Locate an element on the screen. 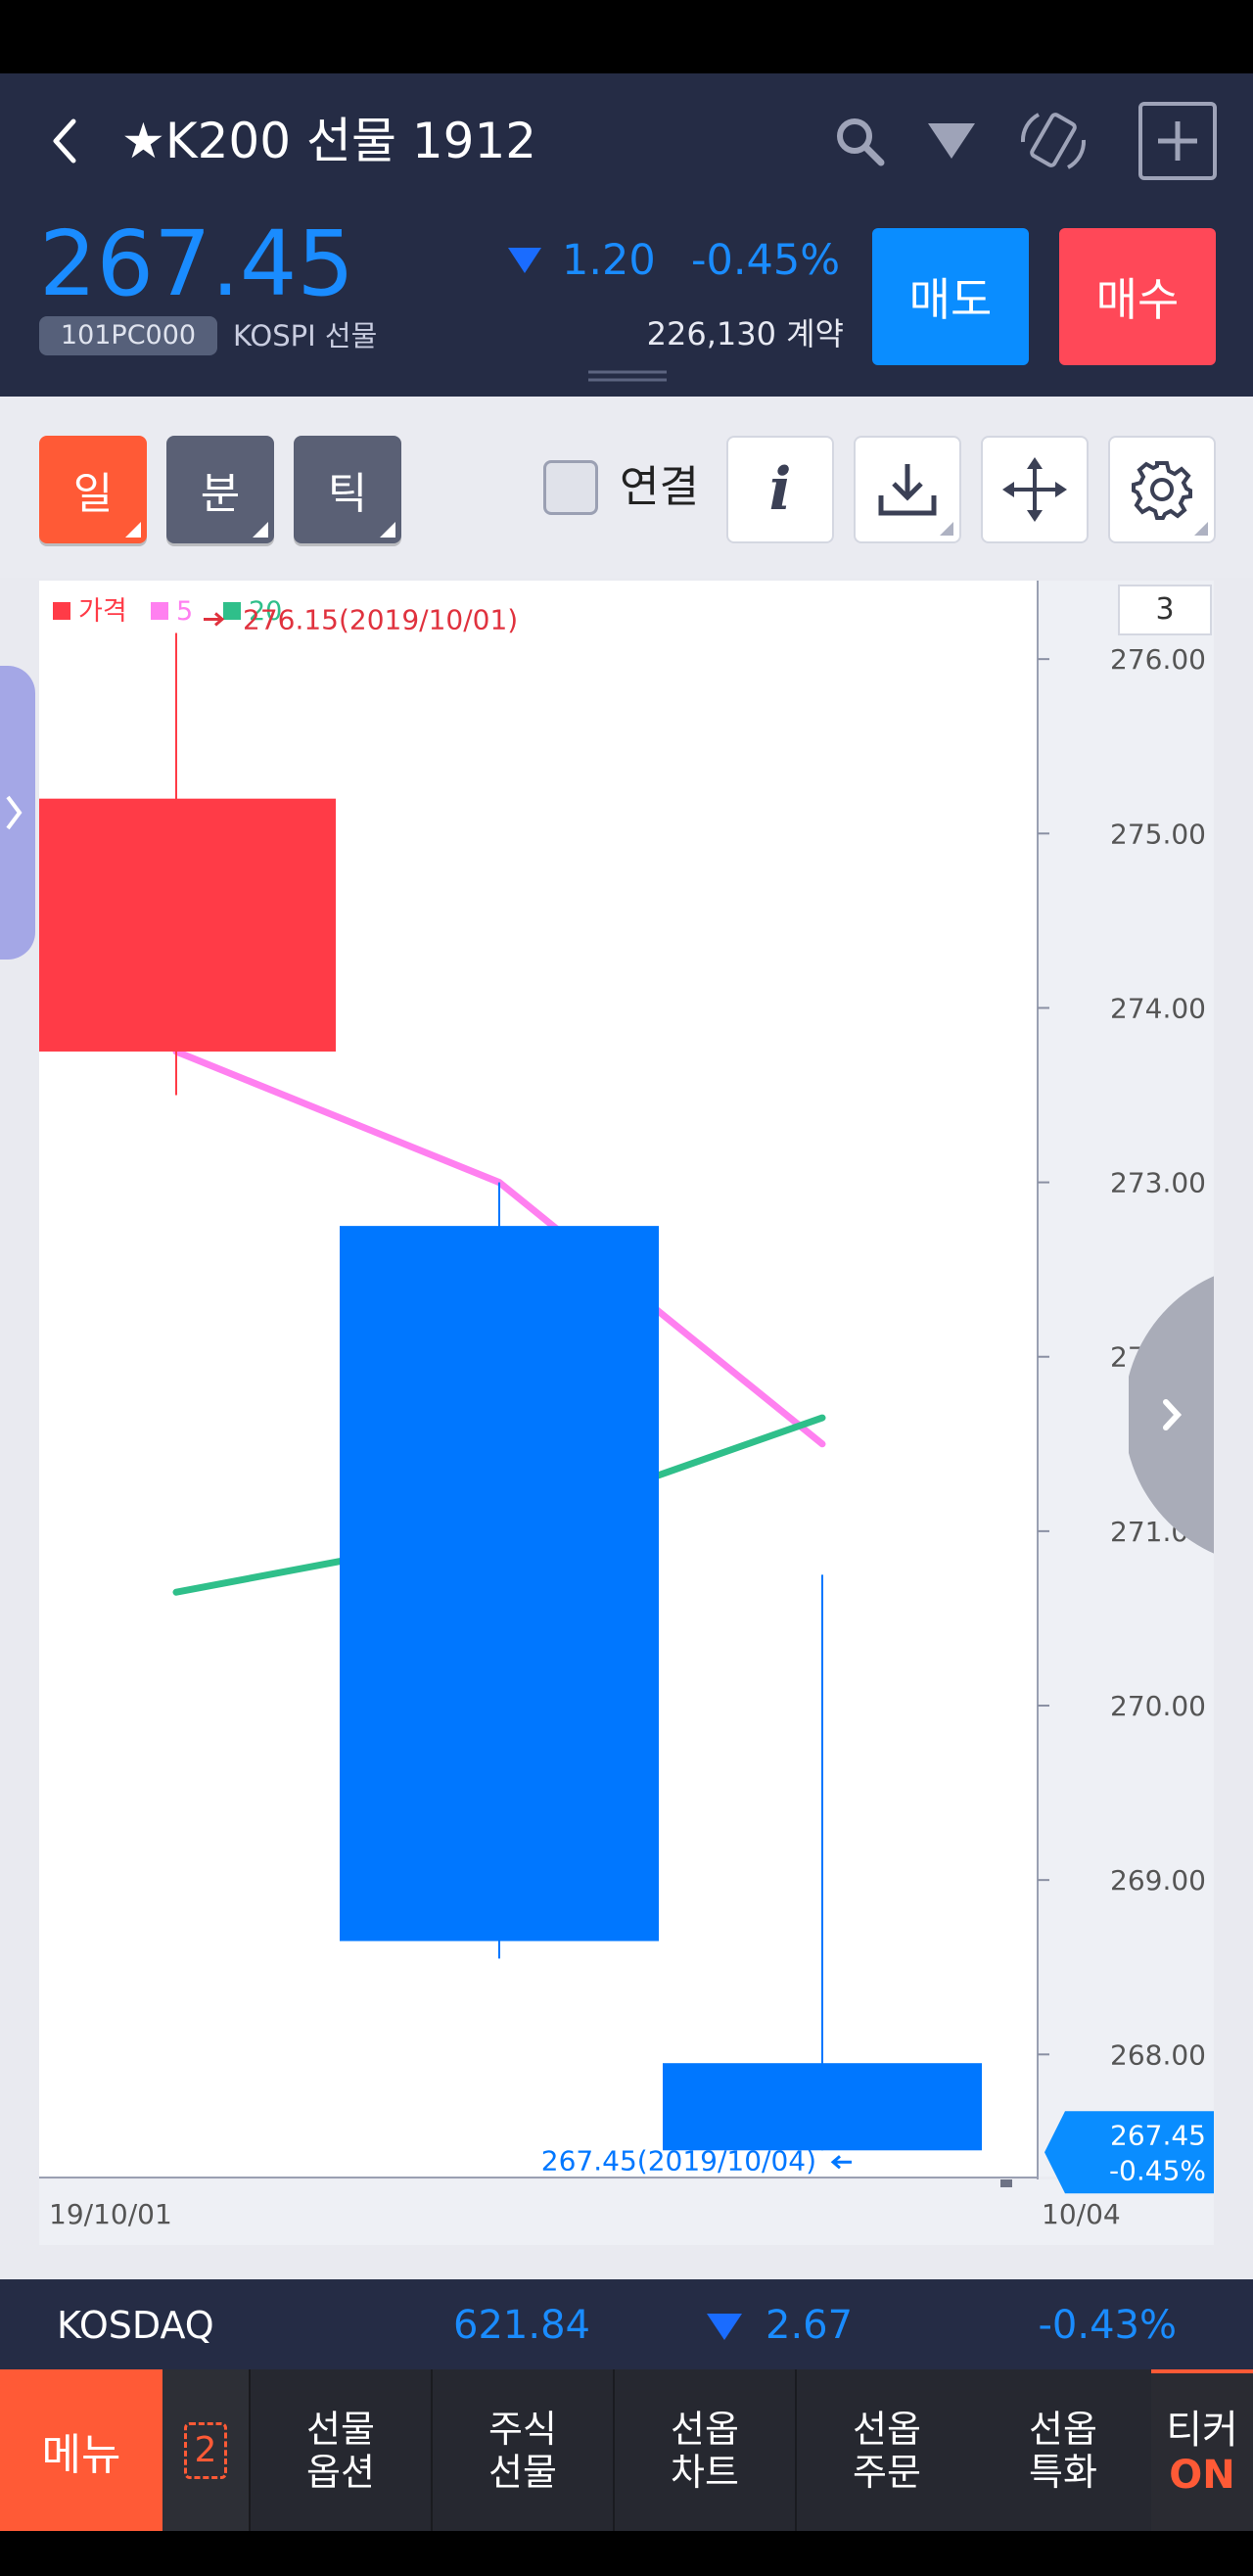  high-price-annotation: 276.15(2019/10/01) is located at coordinates (380, 619).